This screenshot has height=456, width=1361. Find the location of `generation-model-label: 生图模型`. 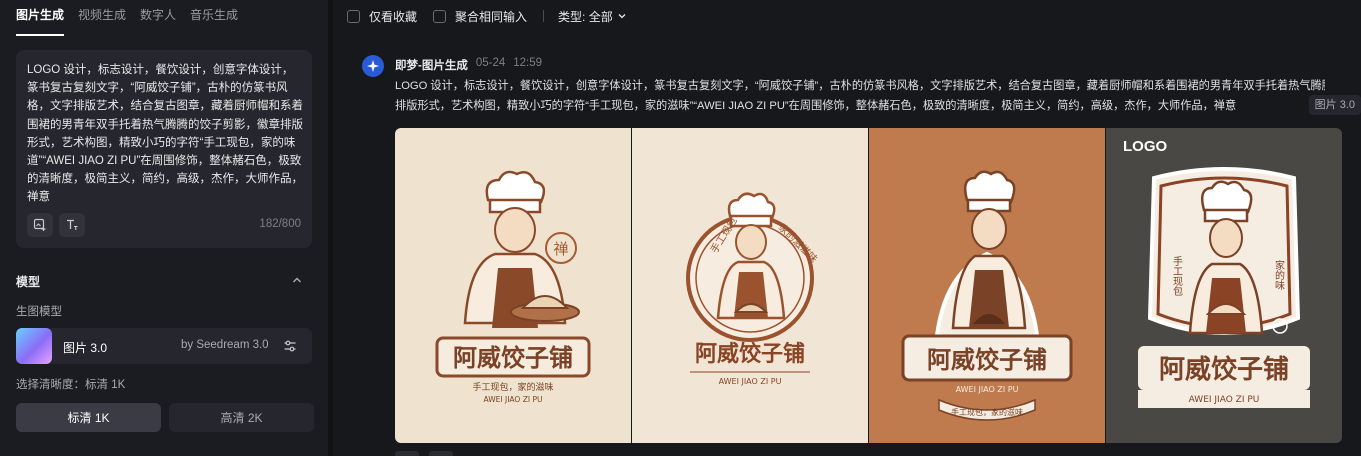

generation-model-label: 生图模型 is located at coordinates (39, 312).